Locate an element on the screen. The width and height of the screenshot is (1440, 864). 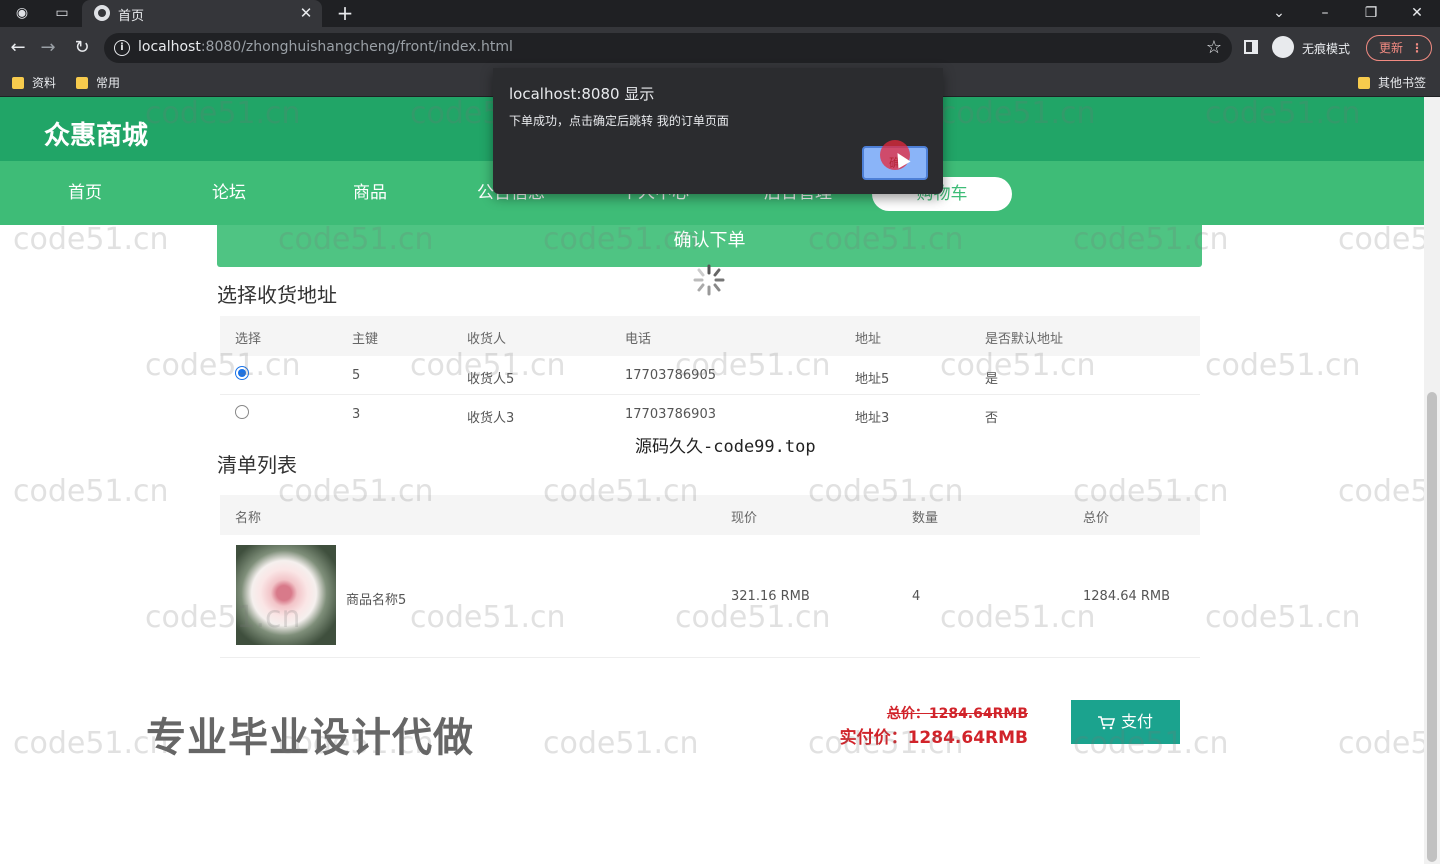
bookmark-folder-ziliao: 资料 is located at coordinates (34, 83).